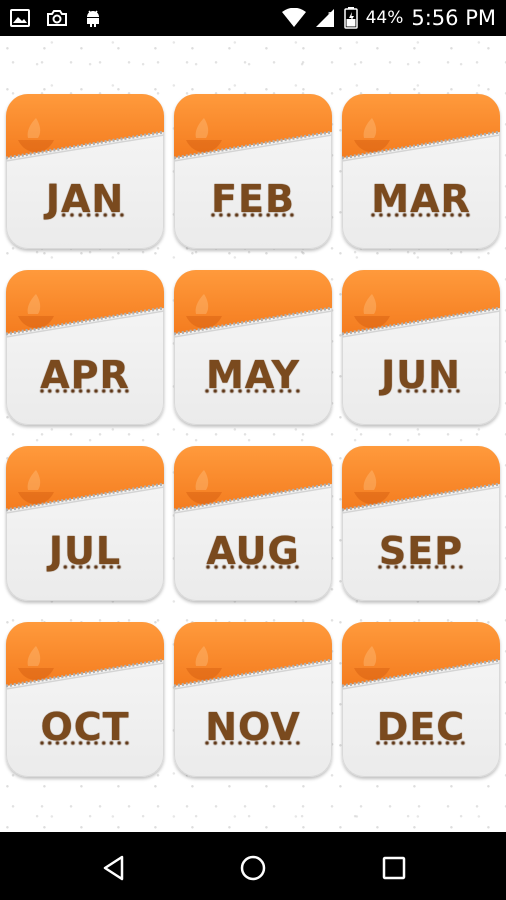 Image resolution: width=506 pixels, height=900 pixels. What do you see at coordinates (85, 727) in the screenshot?
I see `month-label: OCT` at bounding box center [85, 727].